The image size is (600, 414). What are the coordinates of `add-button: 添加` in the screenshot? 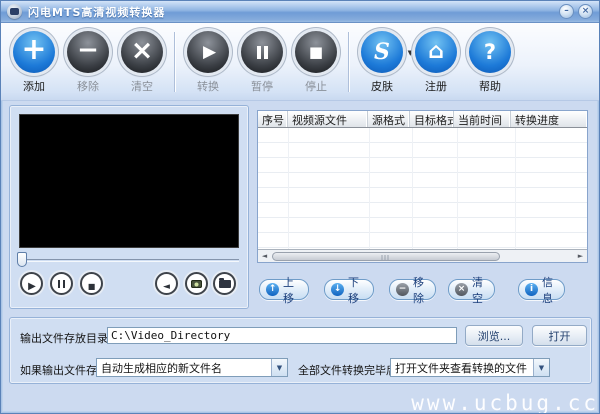 It's located at (34, 61).